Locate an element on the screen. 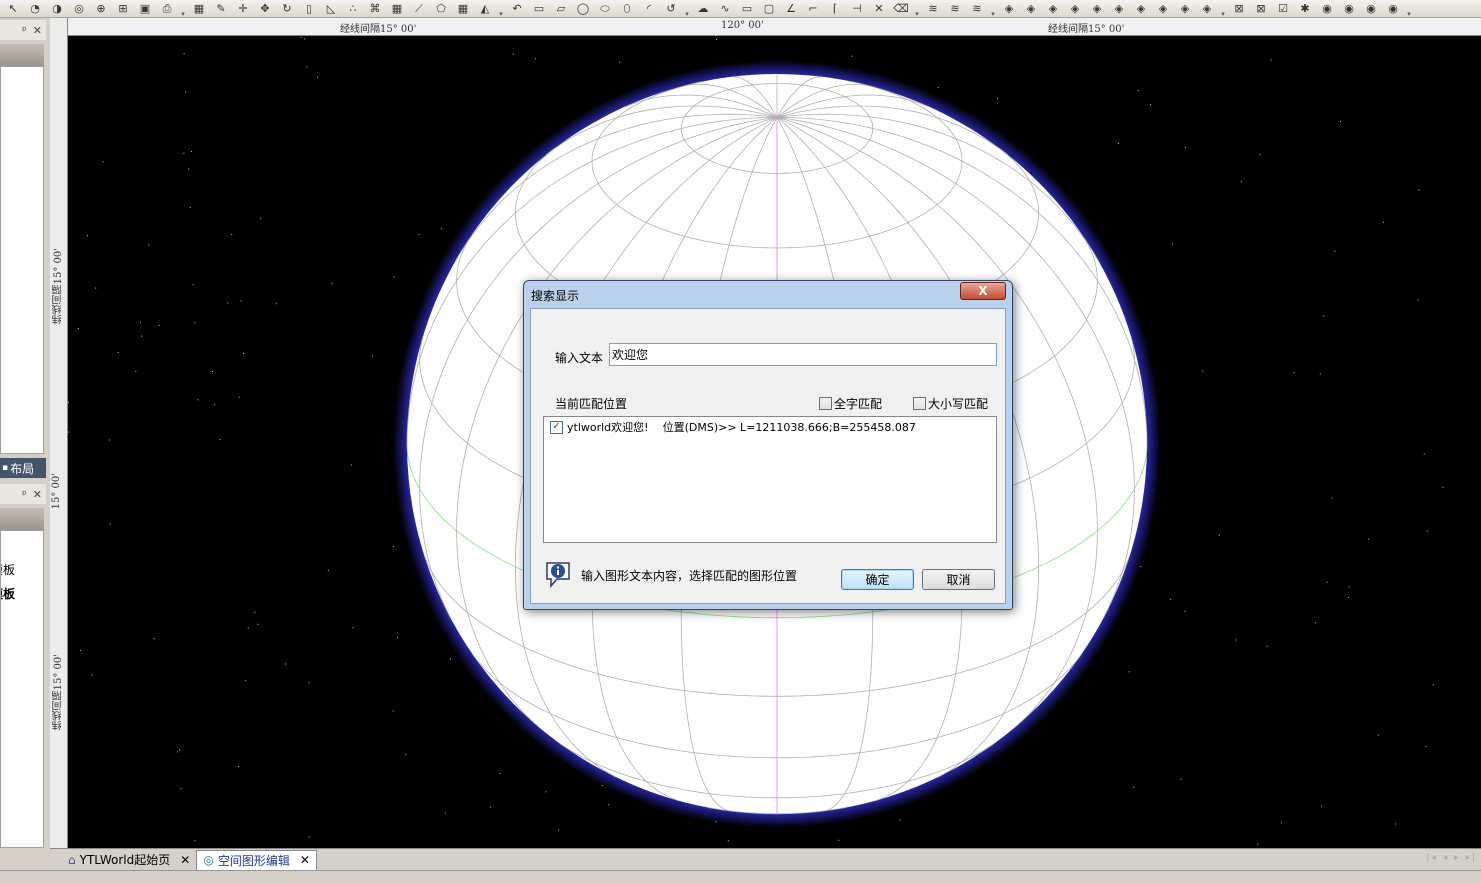  table-icon: ▦ is located at coordinates (199, 9).